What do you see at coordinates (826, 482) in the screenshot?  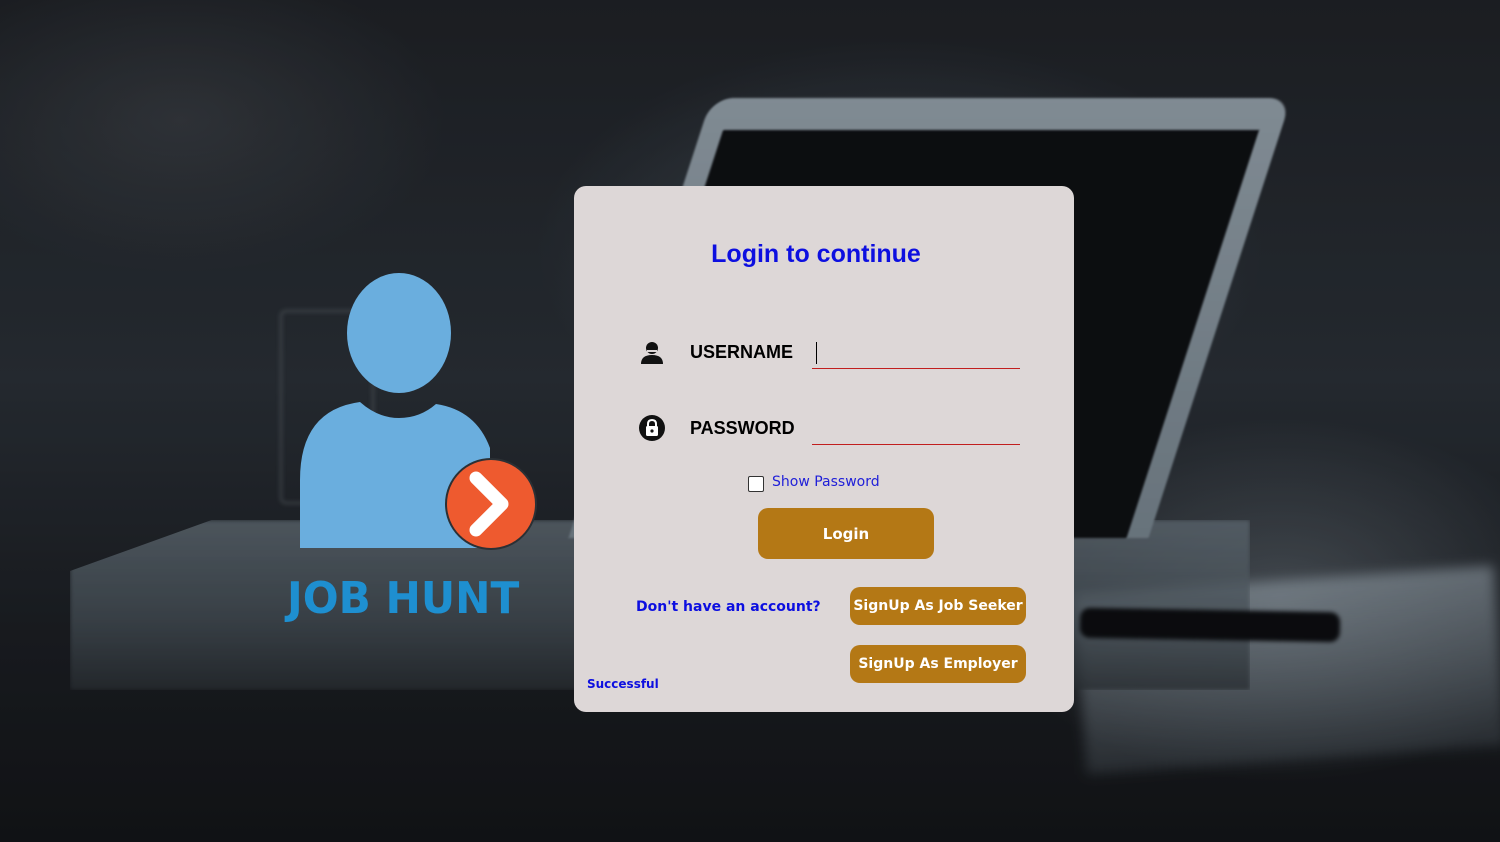 I see `show-password-label: Show Password` at bounding box center [826, 482].